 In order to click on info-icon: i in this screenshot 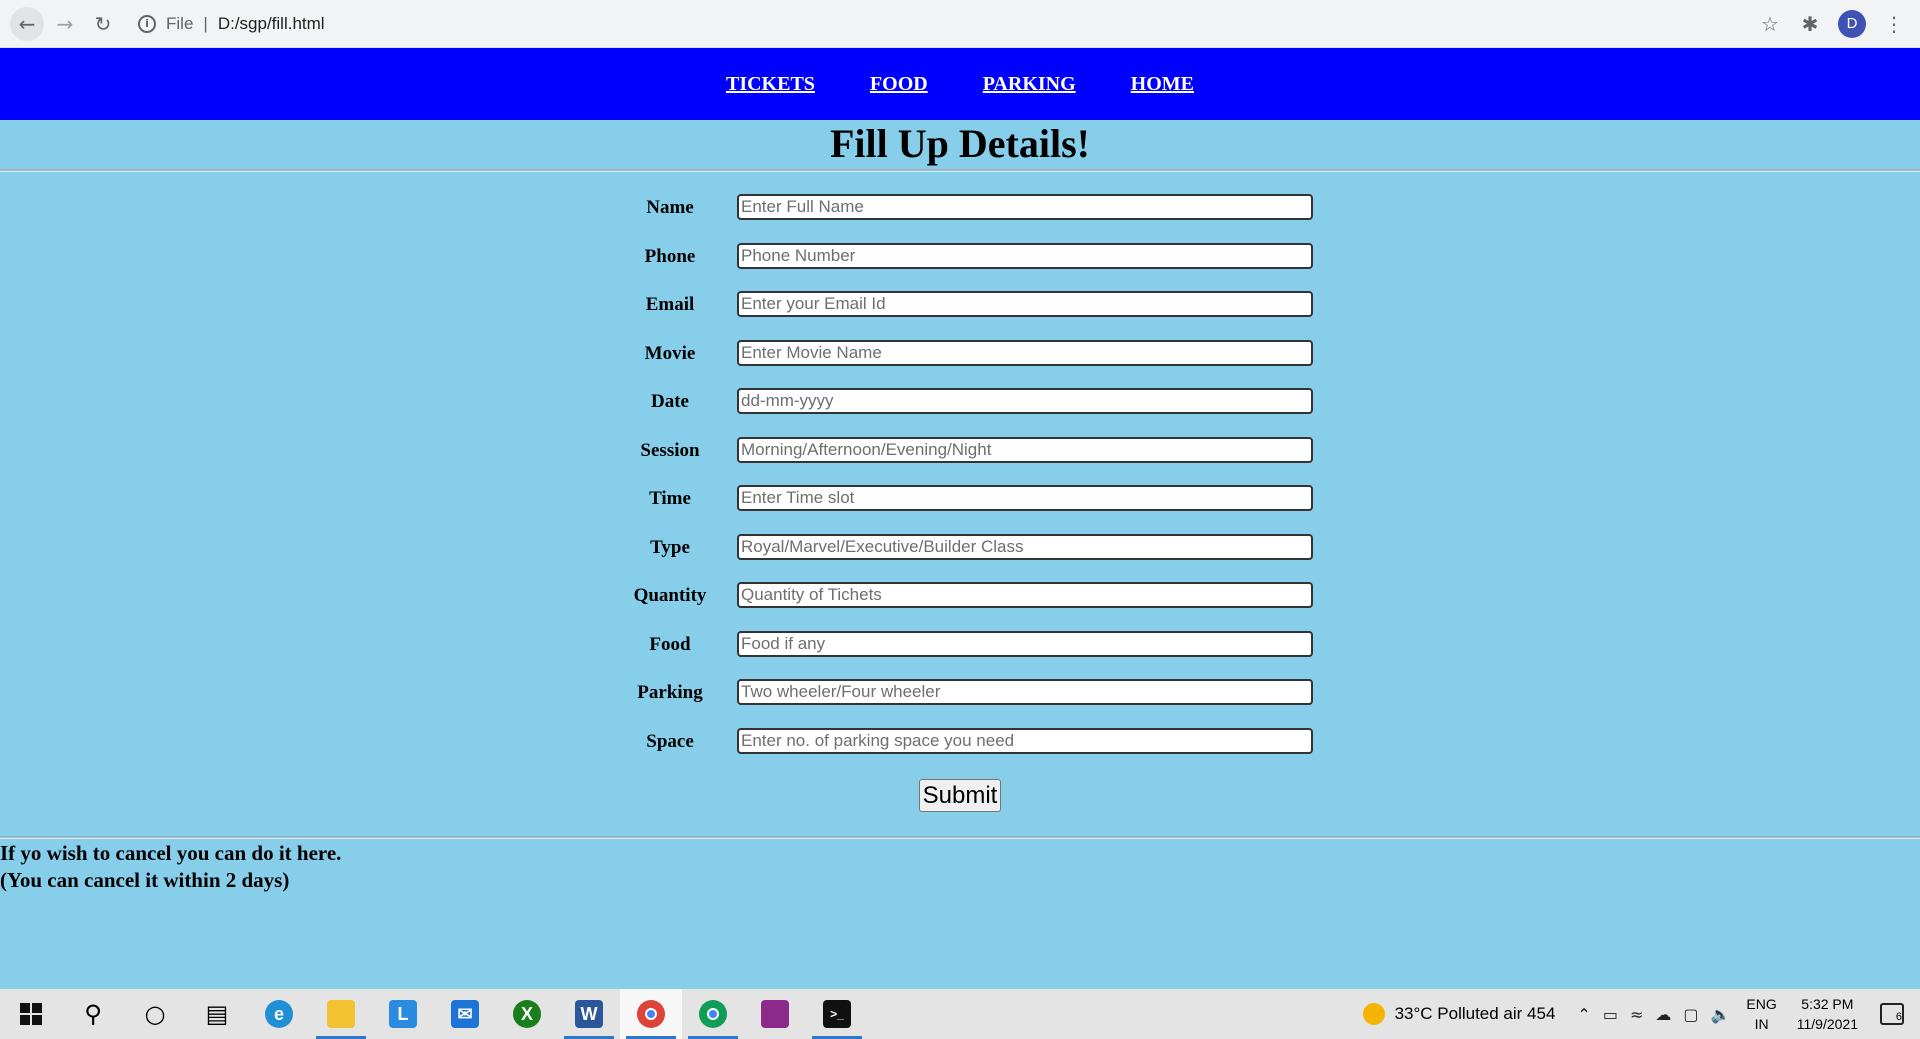, I will do `click(147, 23)`.